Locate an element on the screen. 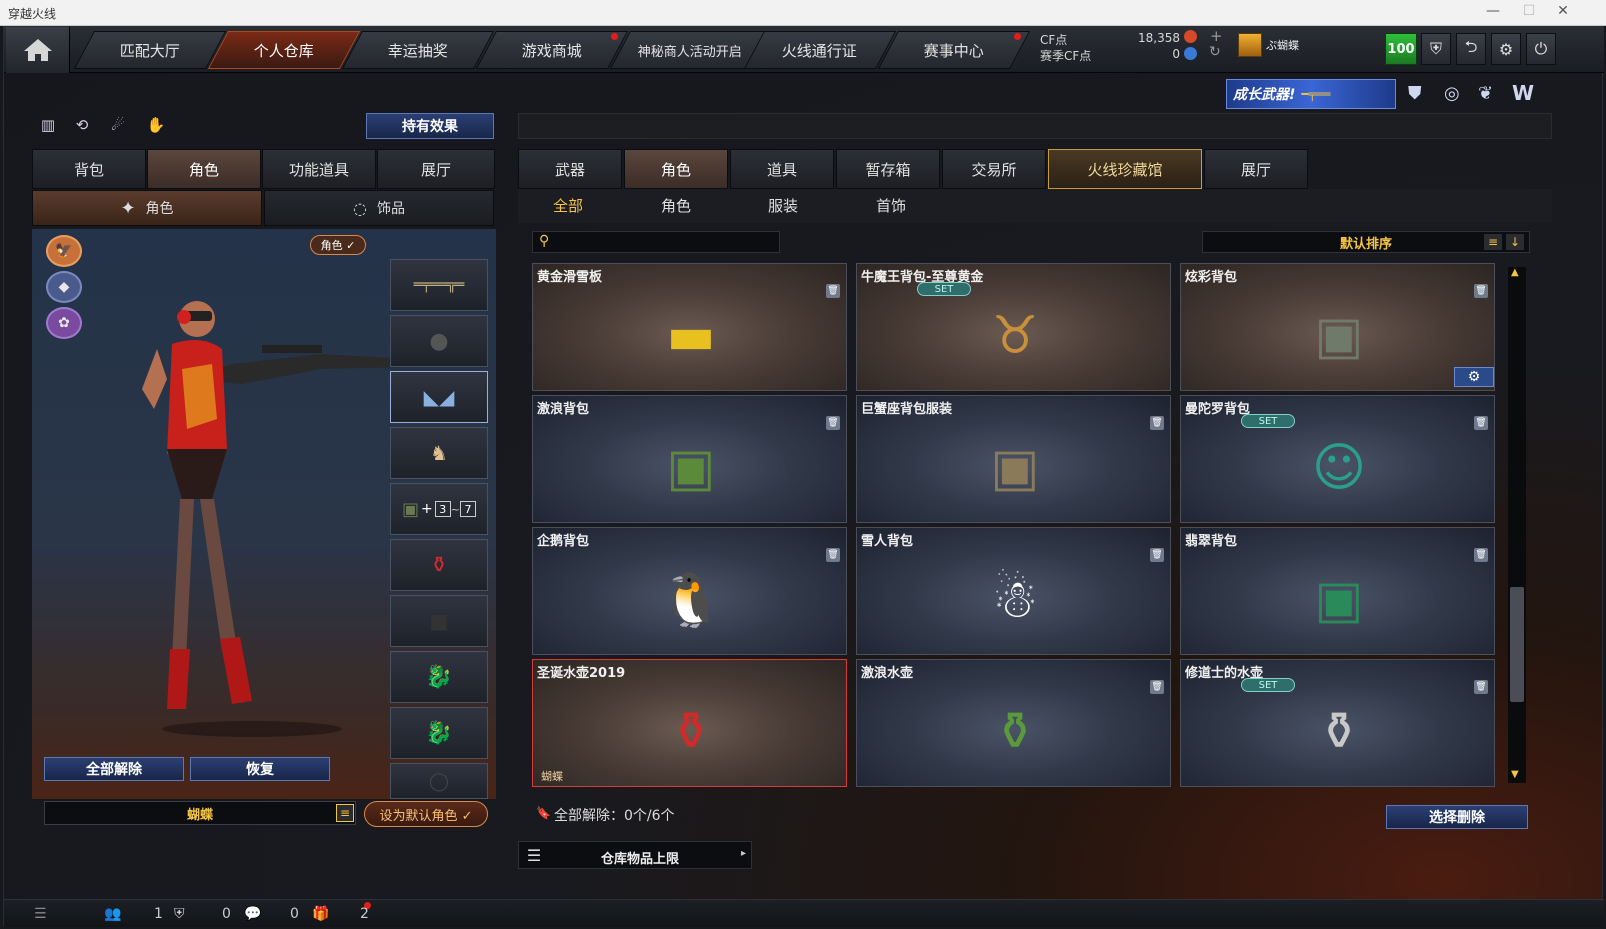 This screenshot has width=1606, height=929. category-jewelry: 首饰 is located at coordinates (891, 205).